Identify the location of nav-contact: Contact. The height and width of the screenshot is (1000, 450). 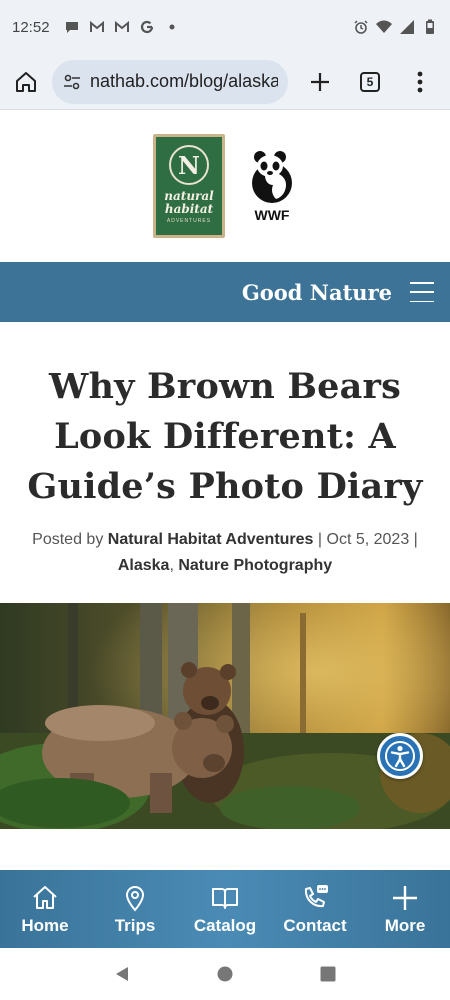
(315, 909).